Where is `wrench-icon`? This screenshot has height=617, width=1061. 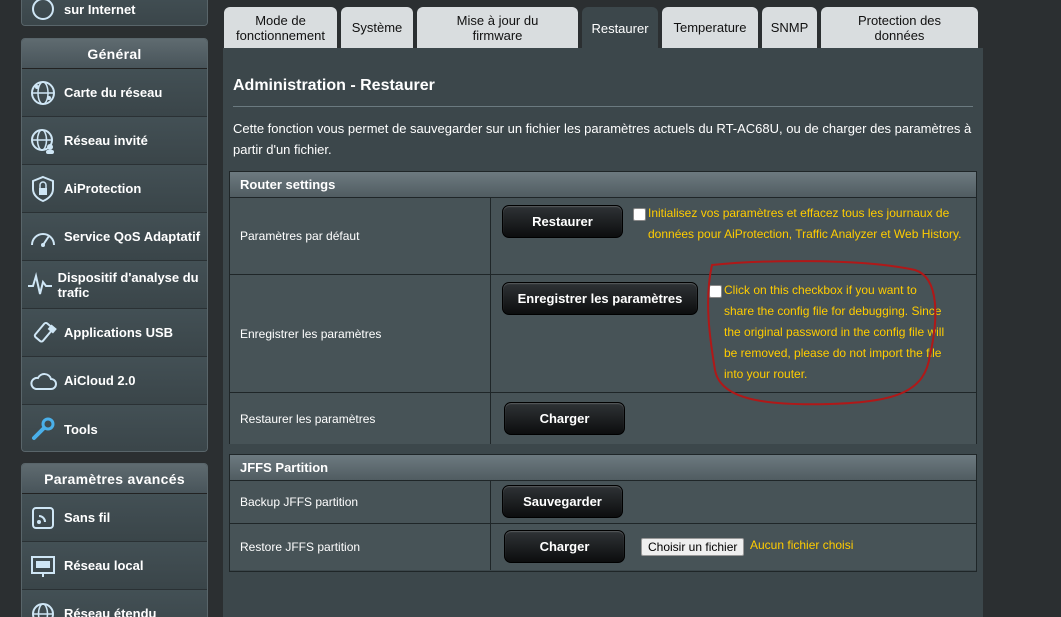
wrench-icon is located at coordinates (43, 428).